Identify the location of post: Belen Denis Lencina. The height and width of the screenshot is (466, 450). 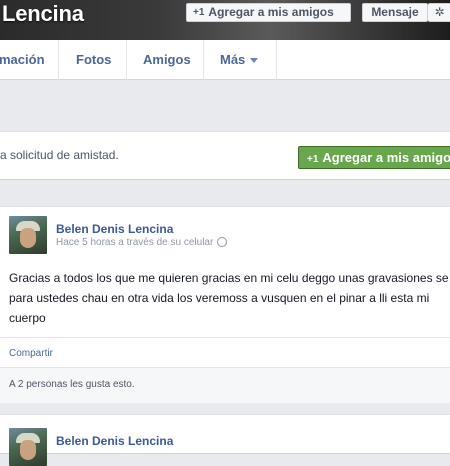
(225, 440).